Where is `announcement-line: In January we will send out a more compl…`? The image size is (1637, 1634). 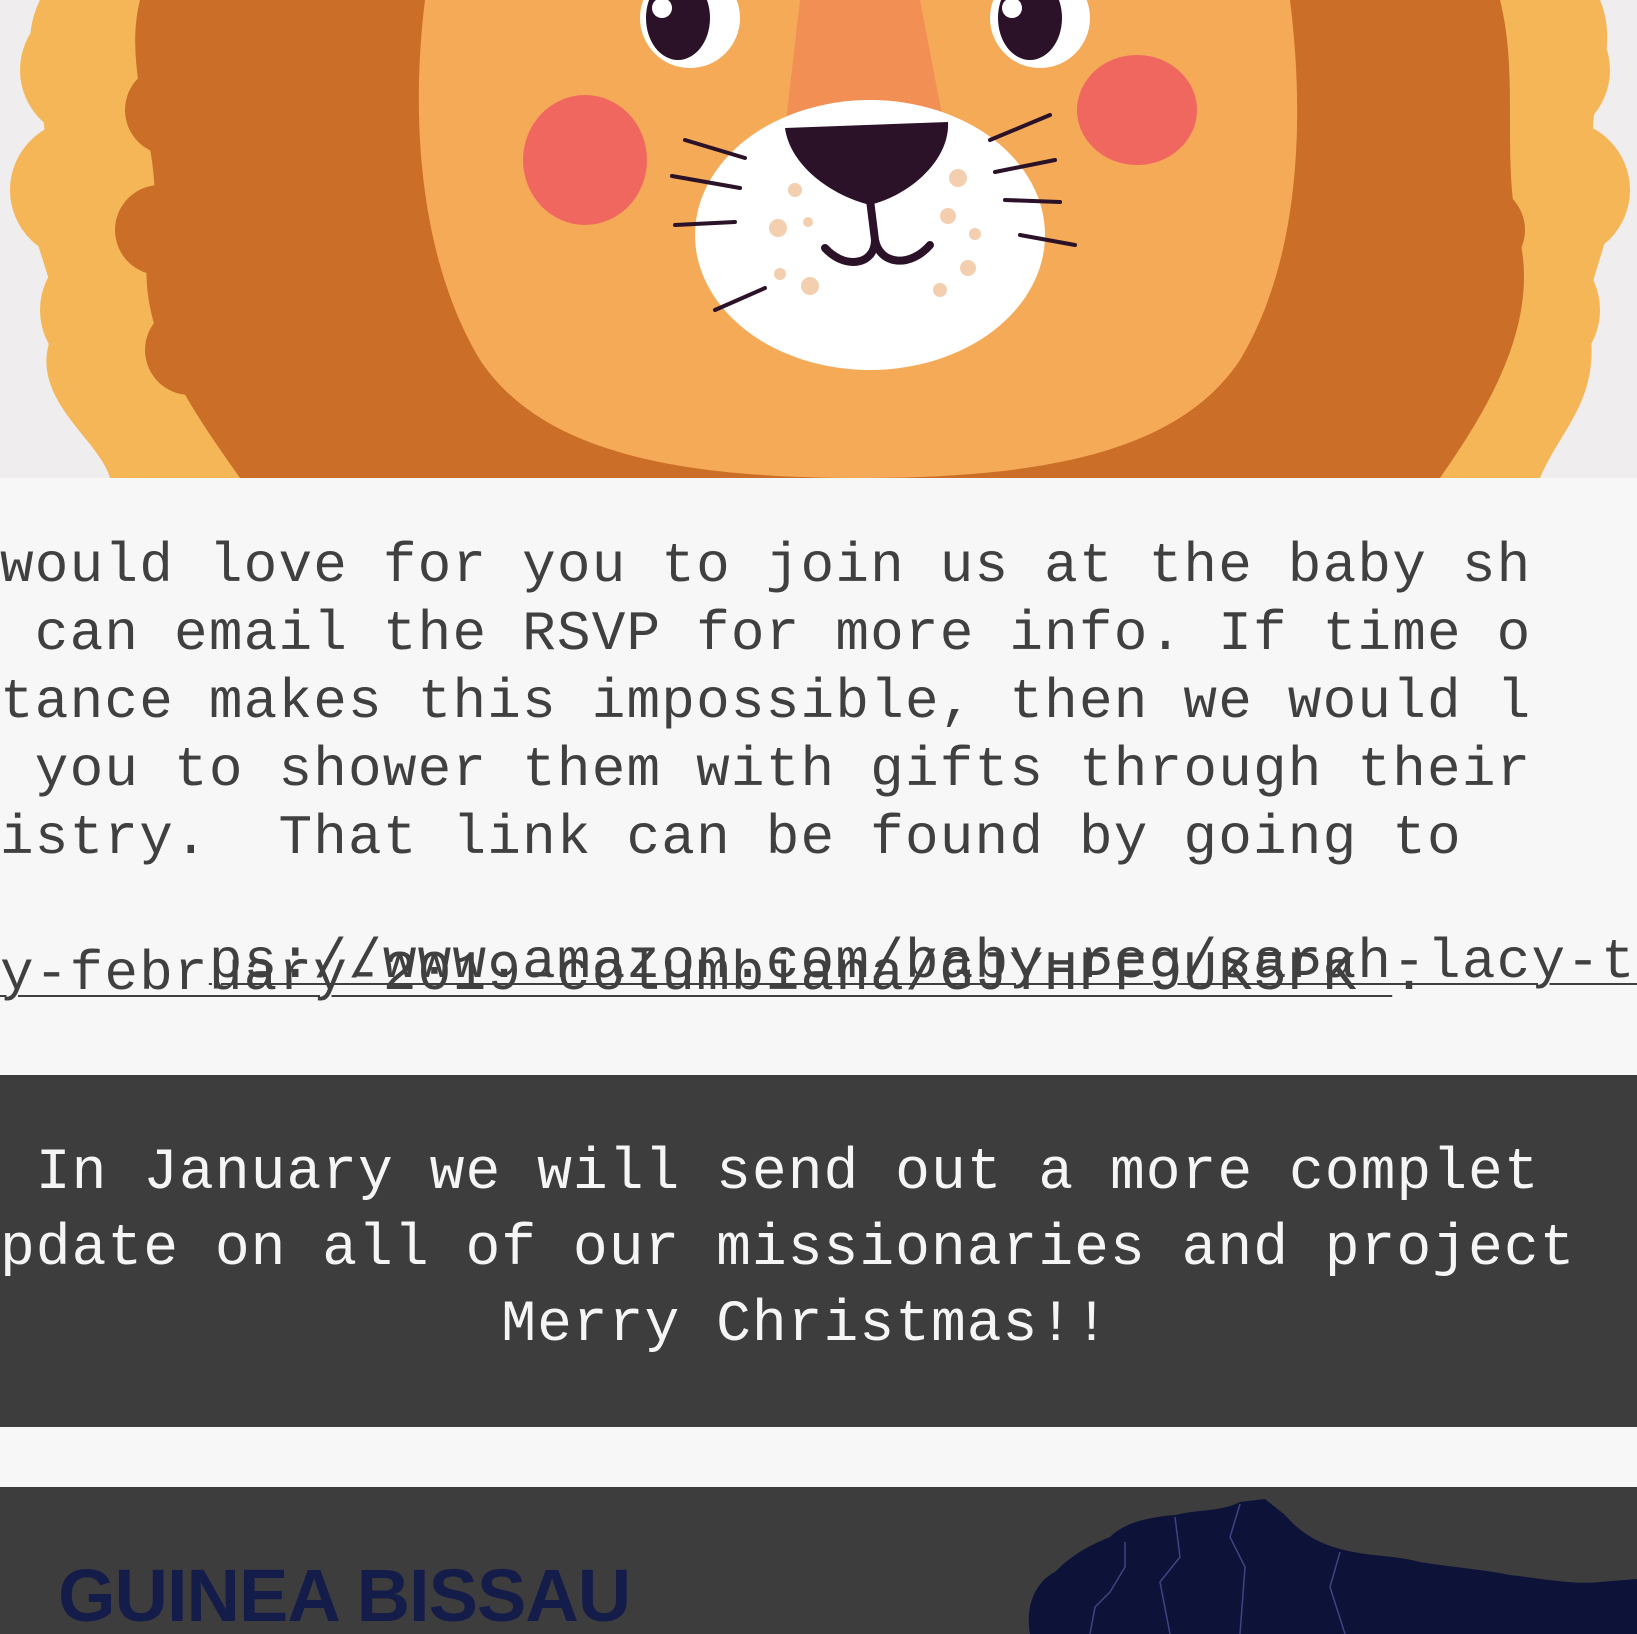
announcement-line: In January we will send out a more compl… is located at coordinates (770, 1173).